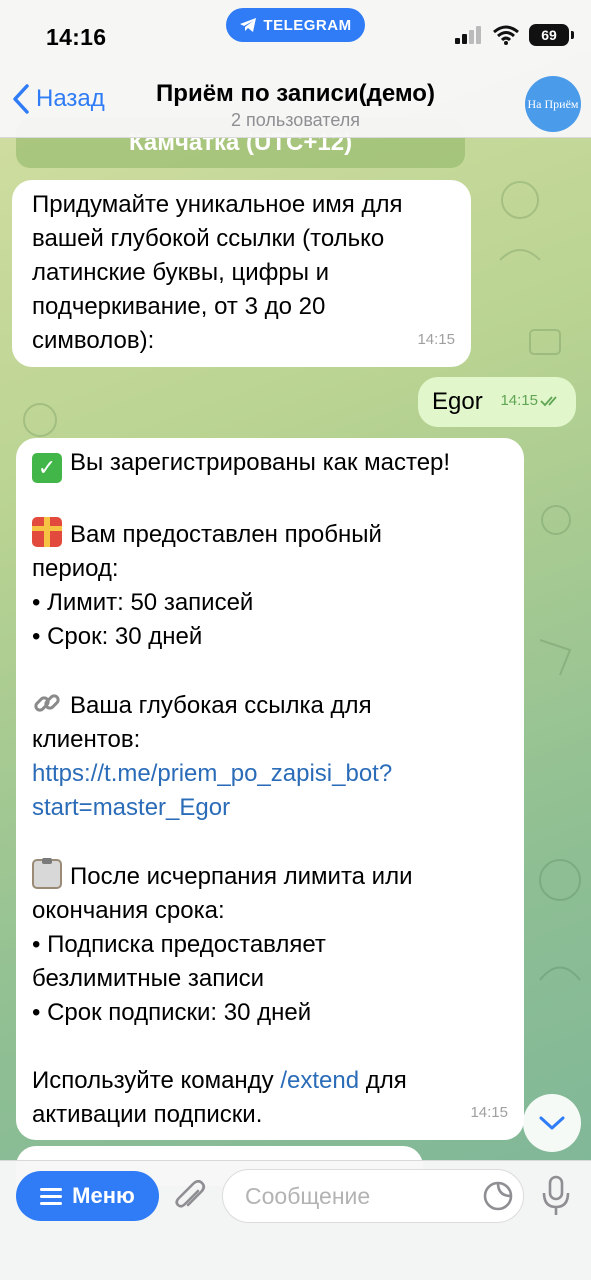 Image resolution: width=591 pixels, height=1280 pixels. I want to click on trial-line: Вам предоставлен пробный, so click(270, 534).